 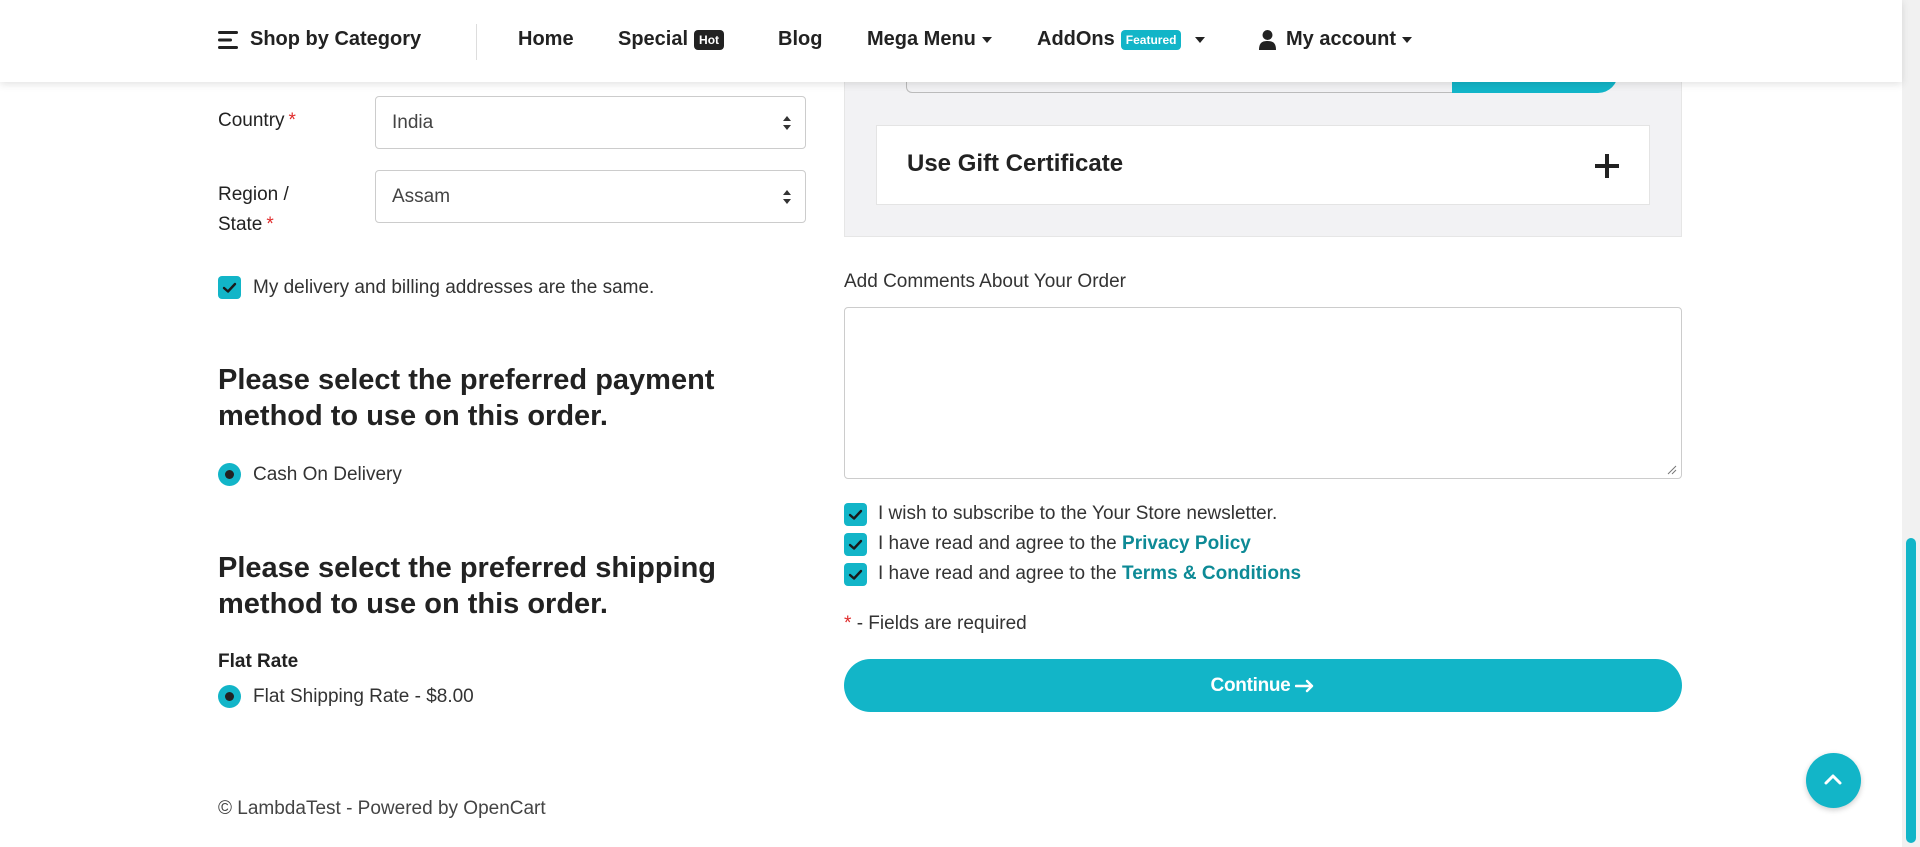 I want to click on cash-on-delivery-label: Cash On Delivery, so click(x=327, y=474).